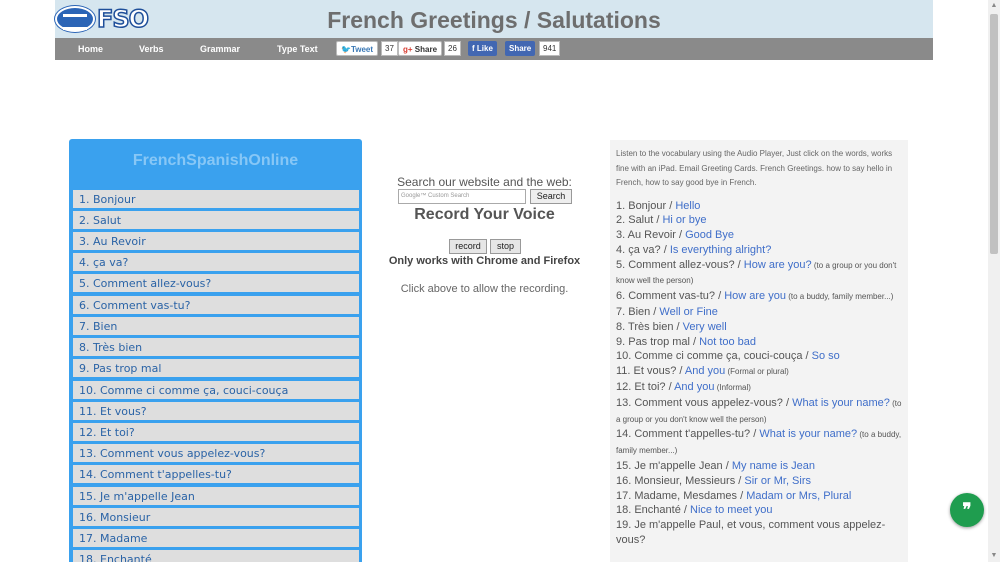 The height and width of the screenshot is (562, 1000). I want to click on tweet-button: 🐦Tweet, so click(357, 48).